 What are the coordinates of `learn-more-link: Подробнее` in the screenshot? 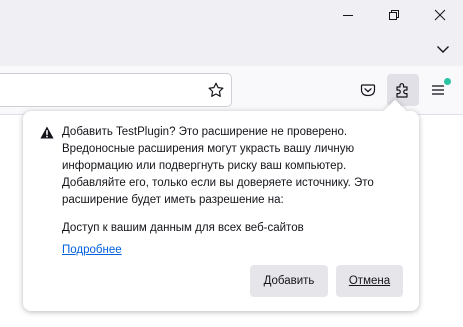 It's located at (92, 250).